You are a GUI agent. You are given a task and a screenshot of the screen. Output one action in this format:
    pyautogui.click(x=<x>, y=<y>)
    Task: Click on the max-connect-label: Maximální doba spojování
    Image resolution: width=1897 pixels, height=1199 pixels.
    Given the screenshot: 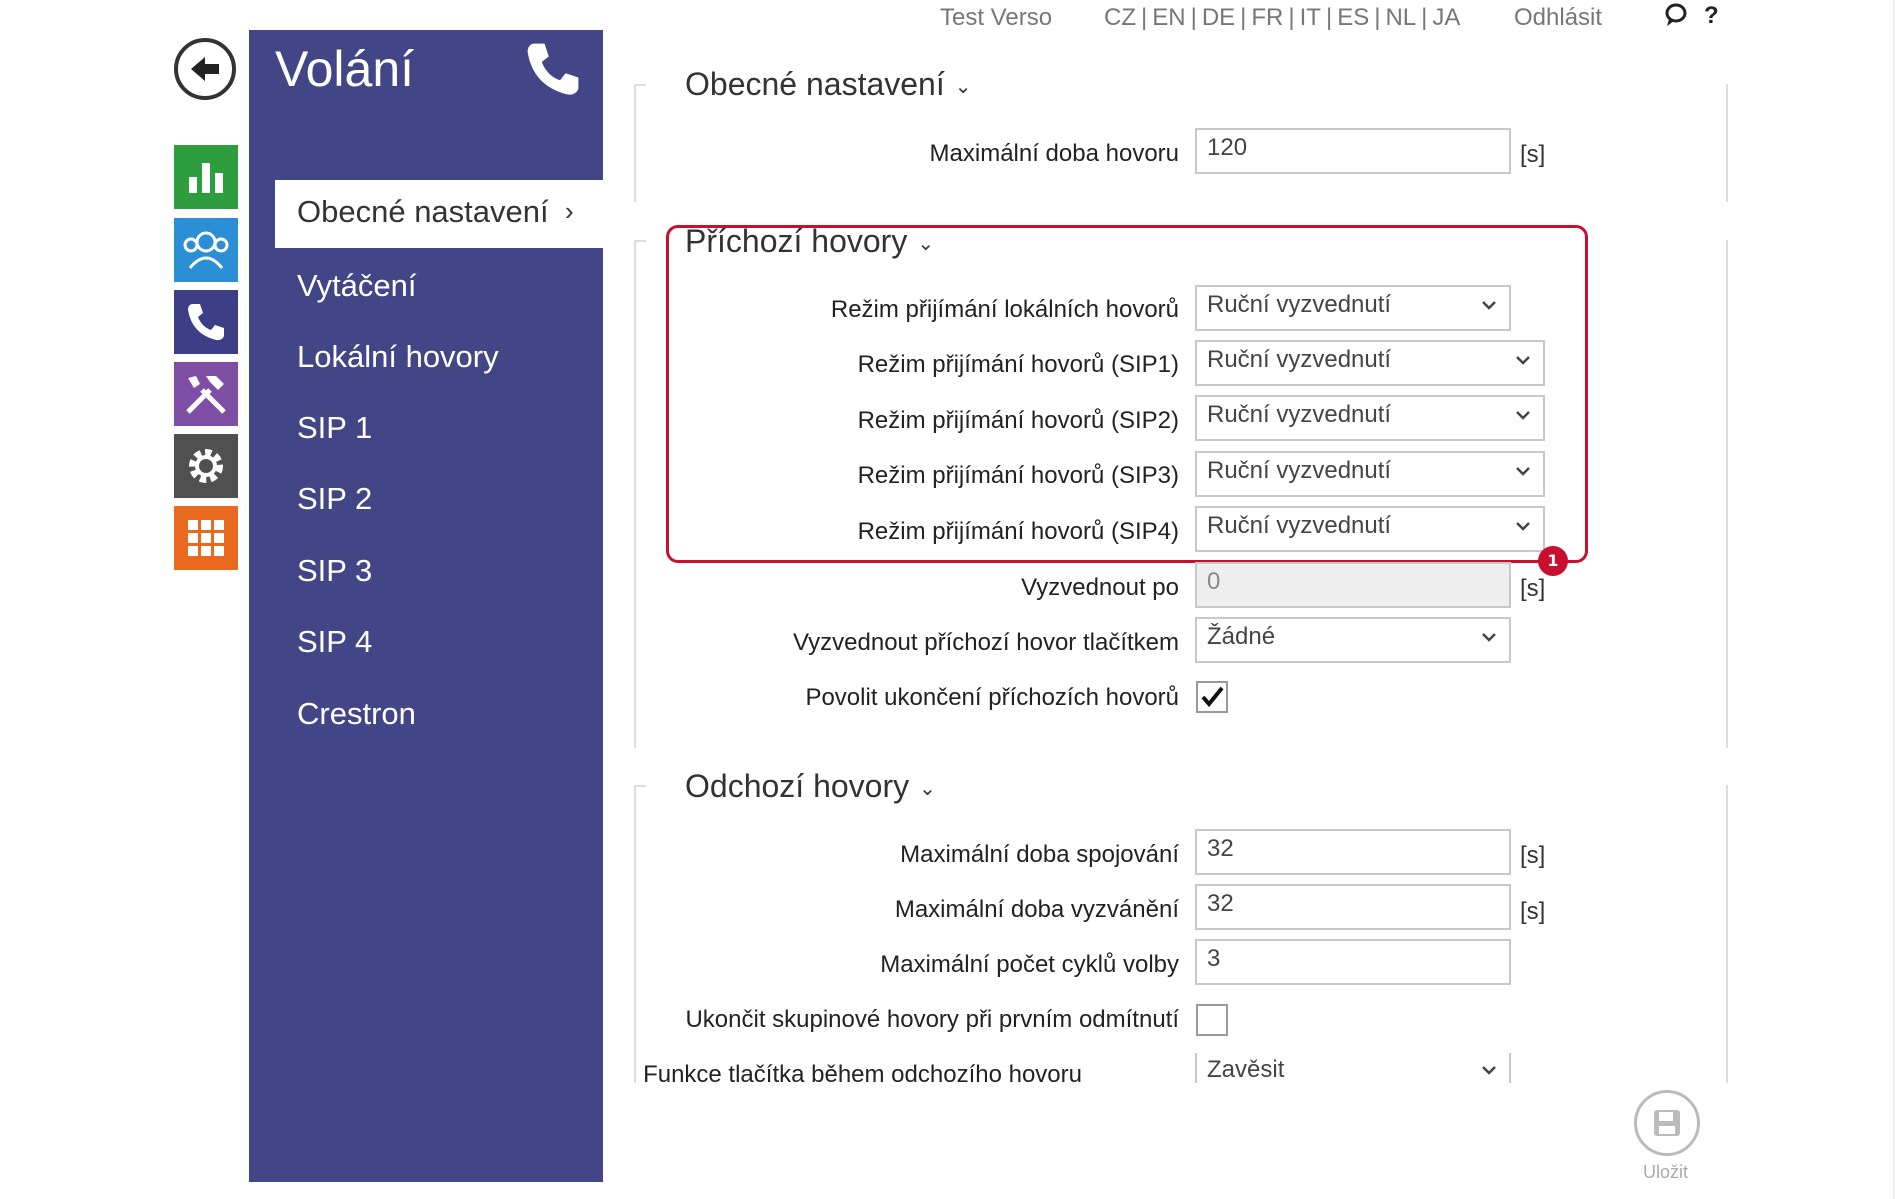 What is the action you would take?
    pyautogui.click(x=1039, y=854)
    